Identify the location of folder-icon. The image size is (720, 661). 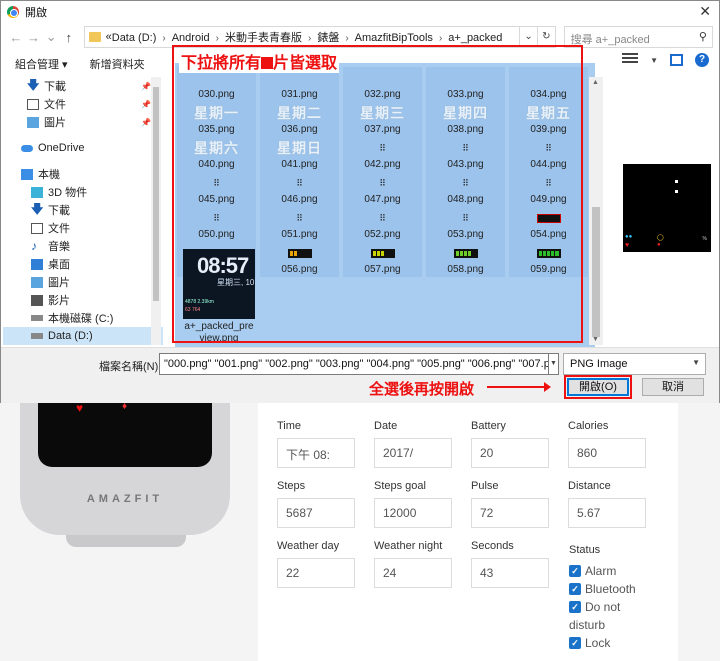
(94, 37).